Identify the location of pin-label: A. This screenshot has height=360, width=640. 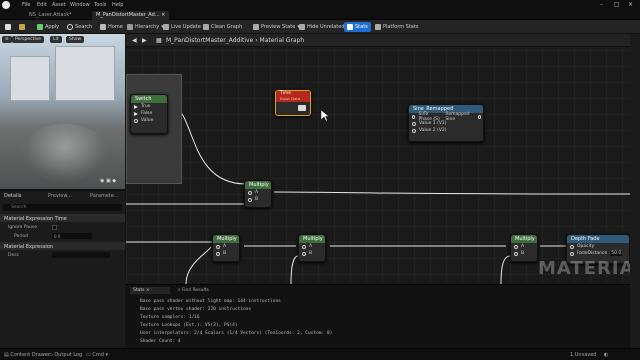
(523, 246).